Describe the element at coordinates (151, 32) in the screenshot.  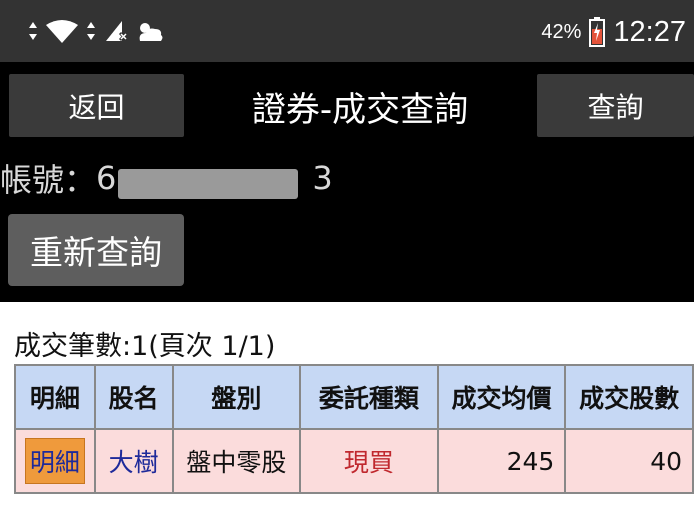
I see `weather-cloud-icon` at that location.